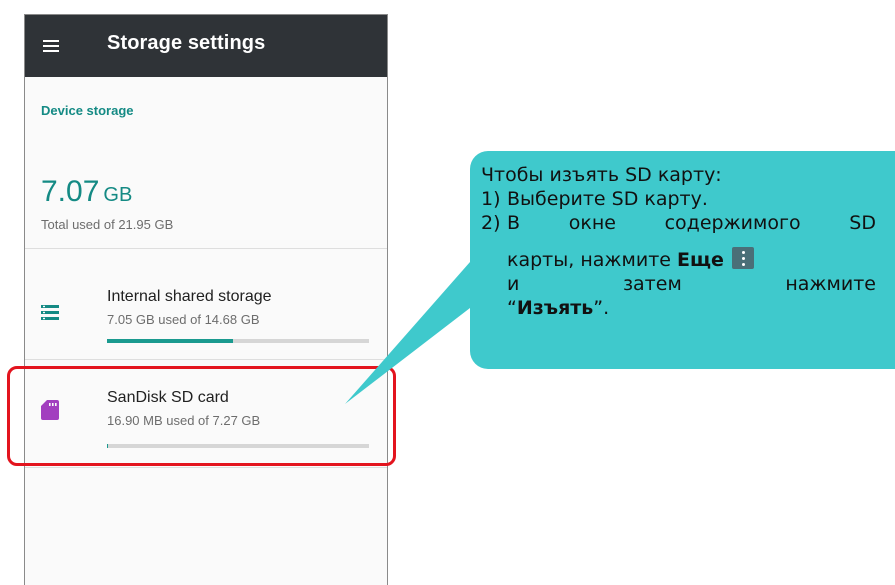 This screenshot has width=895, height=585. Describe the element at coordinates (592, 223) in the screenshot. I see `step-word: окне` at that location.